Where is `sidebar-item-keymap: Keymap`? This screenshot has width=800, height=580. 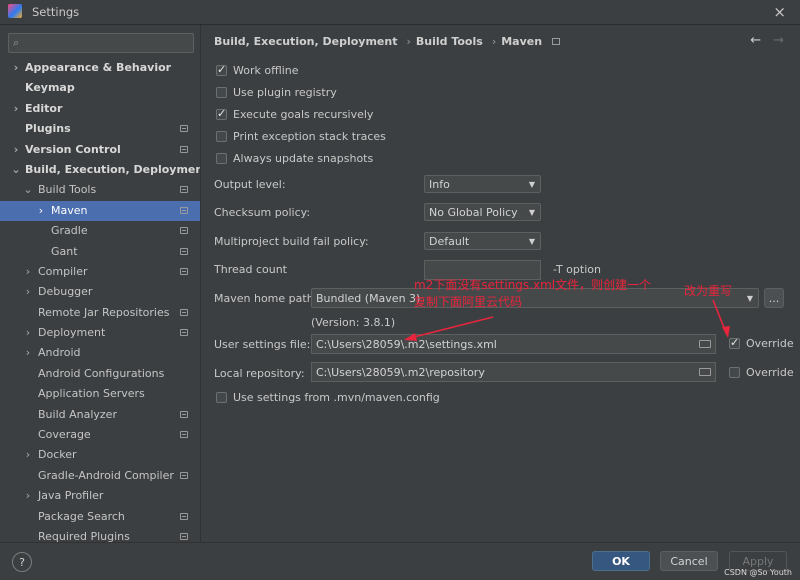
sidebar-item-keymap: Keymap is located at coordinates (100, 88).